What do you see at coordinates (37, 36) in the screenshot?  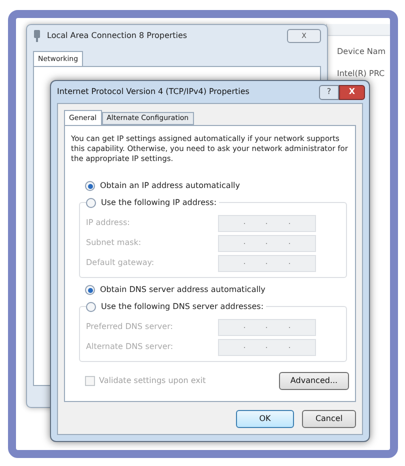 I see `network-adapter-icon` at bounding box center [37, 36].